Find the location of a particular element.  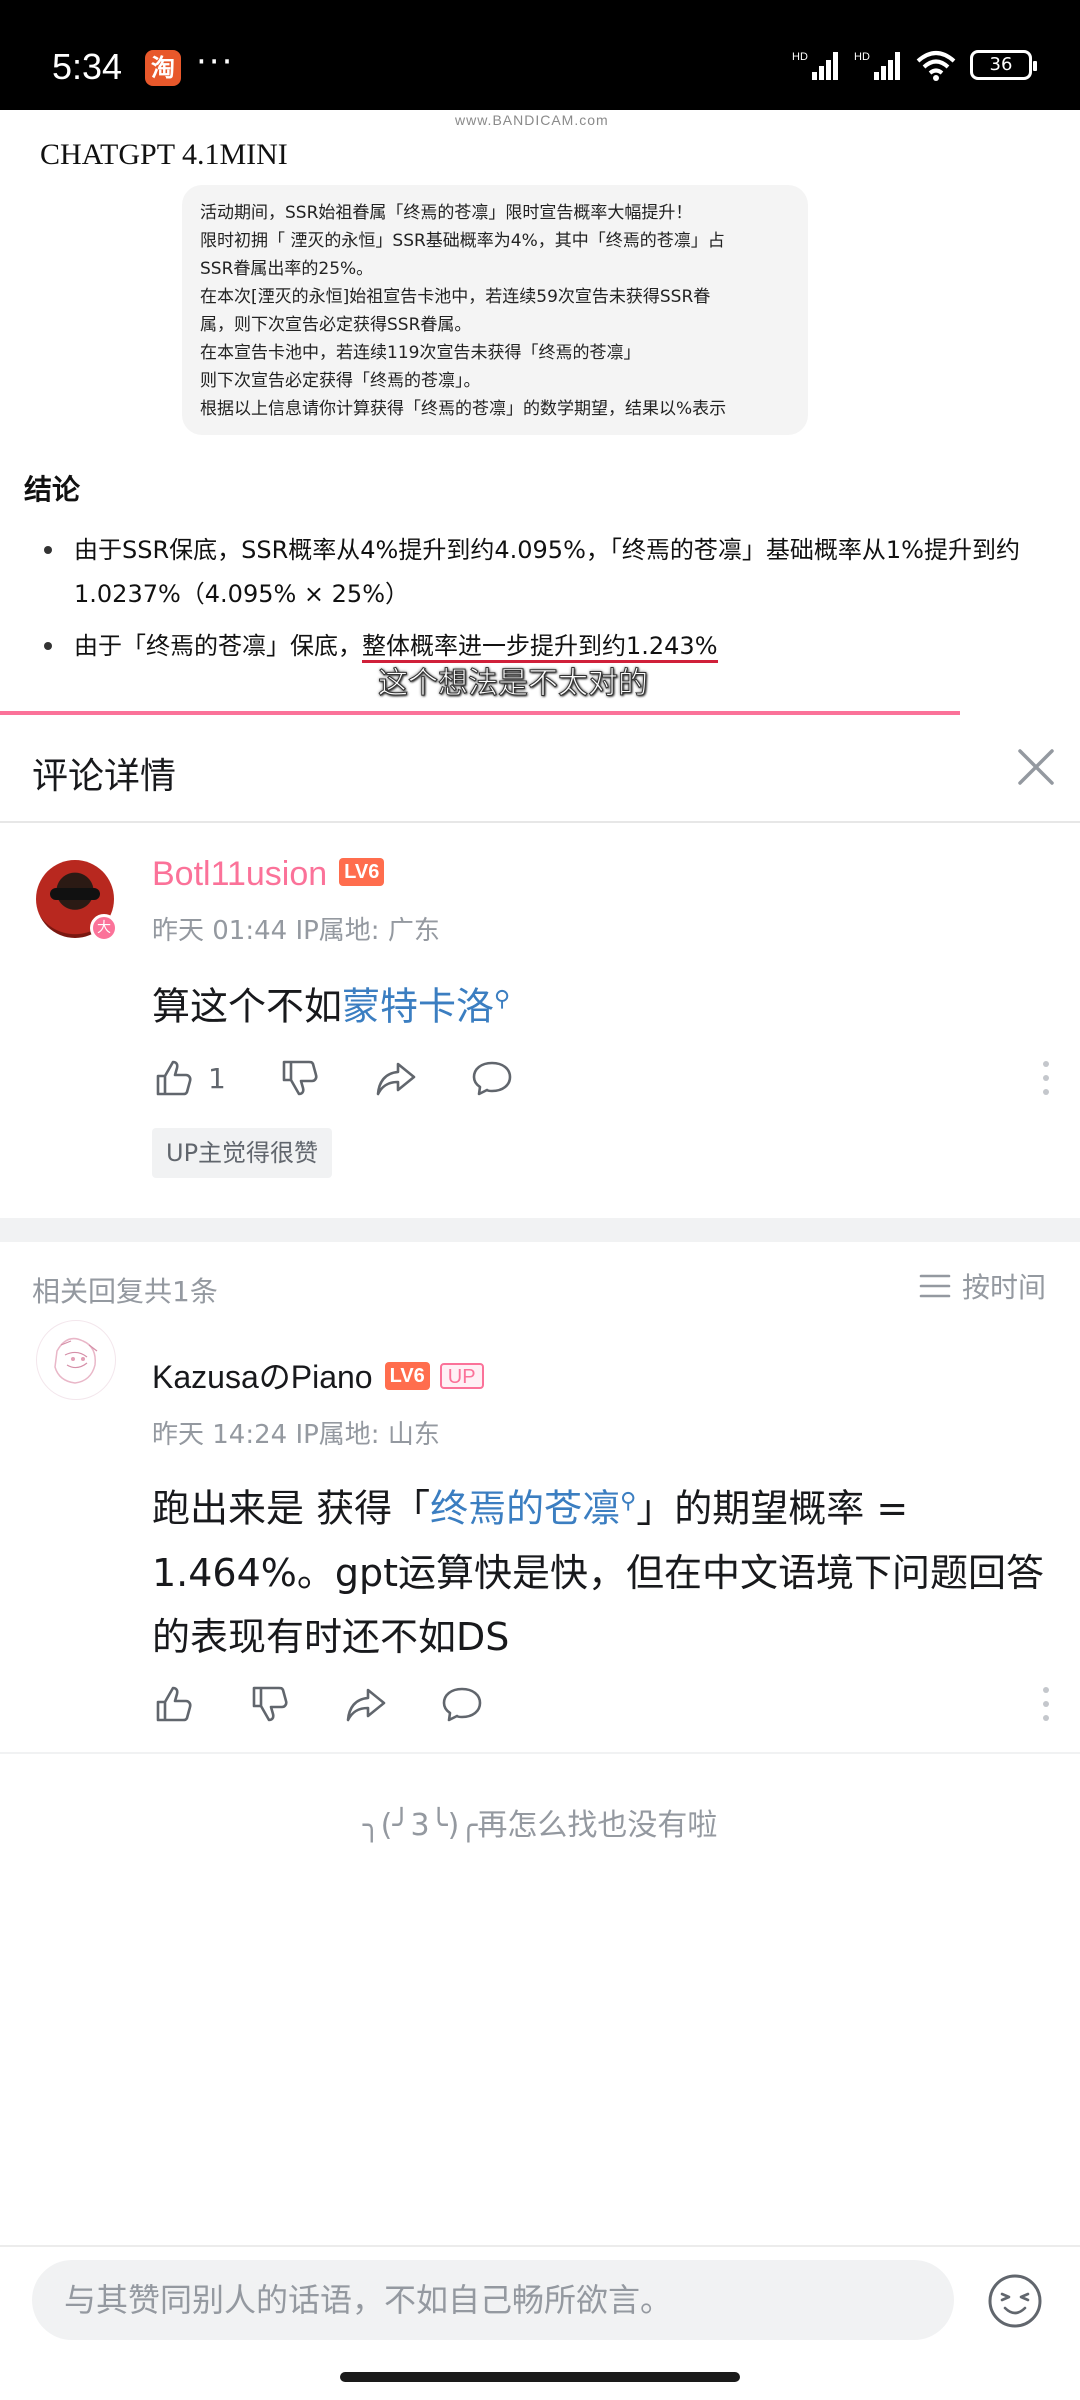

up-tag: UP is located at coordinates (461, 1375).